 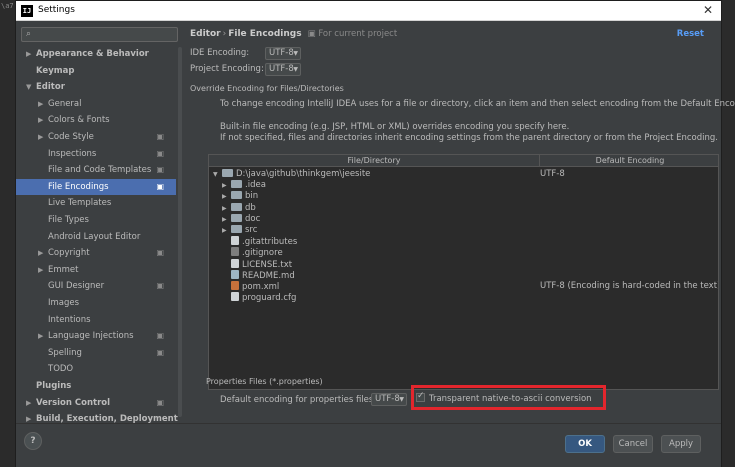 I want to click on table-row: ▶ bin, so click(x=463, y=196).